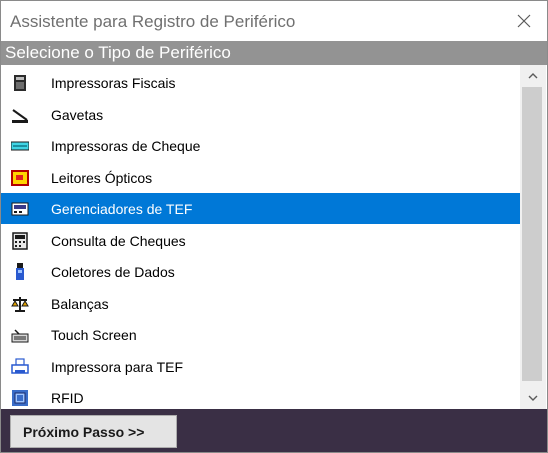 The image size is (548, 453). I want to click on list-item-label: Impressora para TEF, so click(117, 367).